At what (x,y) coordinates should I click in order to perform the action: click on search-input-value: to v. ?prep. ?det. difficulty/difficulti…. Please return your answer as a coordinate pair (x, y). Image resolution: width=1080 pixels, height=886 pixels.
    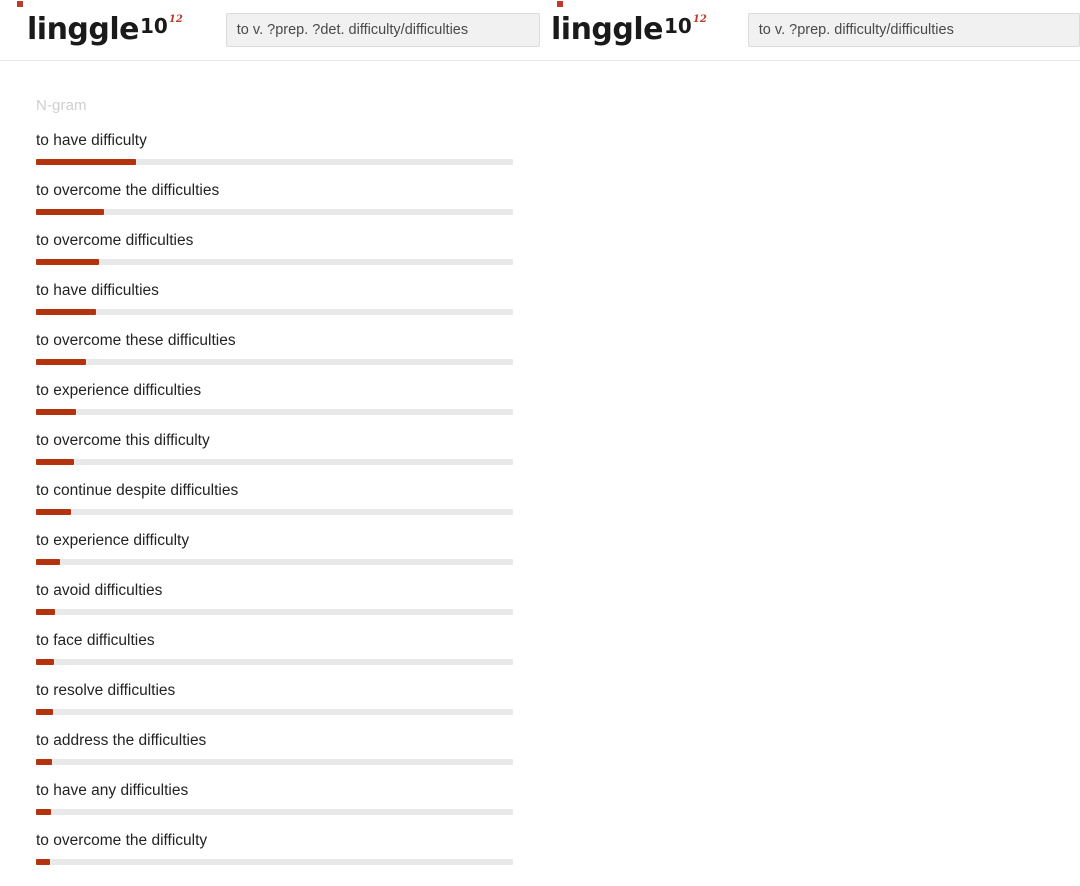
    Looking at the image, I should click on (352, 30).